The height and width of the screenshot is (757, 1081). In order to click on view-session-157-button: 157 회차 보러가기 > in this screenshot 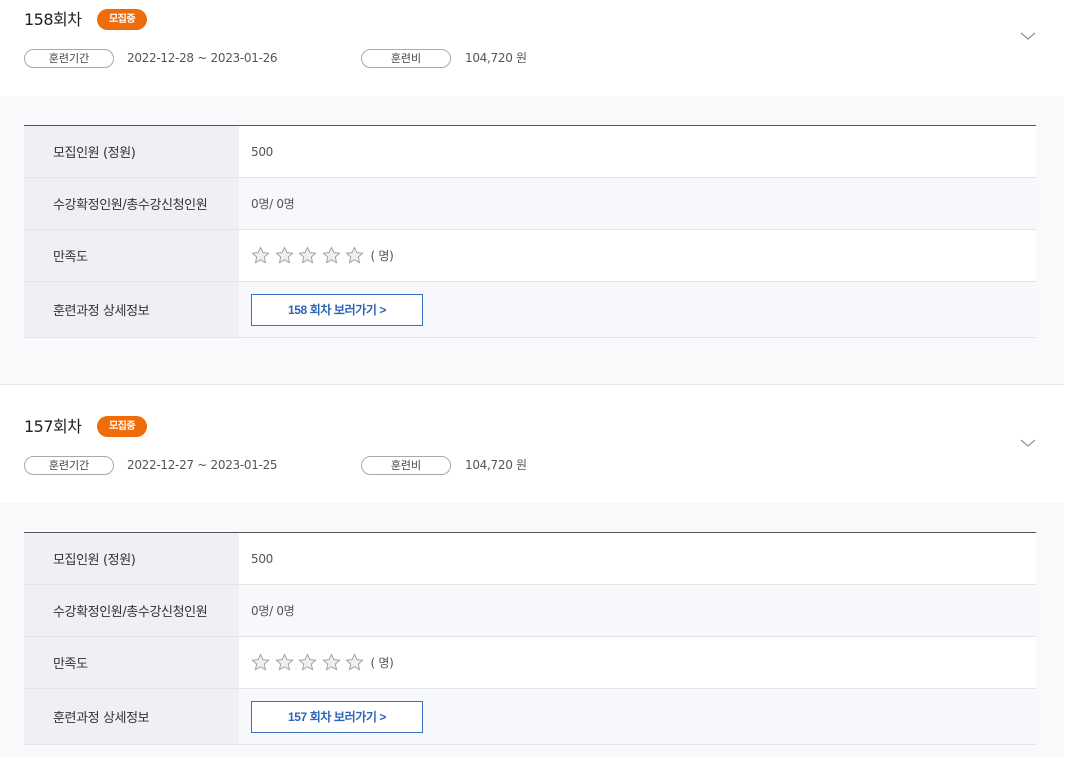, I will do `click(337, 716)`.